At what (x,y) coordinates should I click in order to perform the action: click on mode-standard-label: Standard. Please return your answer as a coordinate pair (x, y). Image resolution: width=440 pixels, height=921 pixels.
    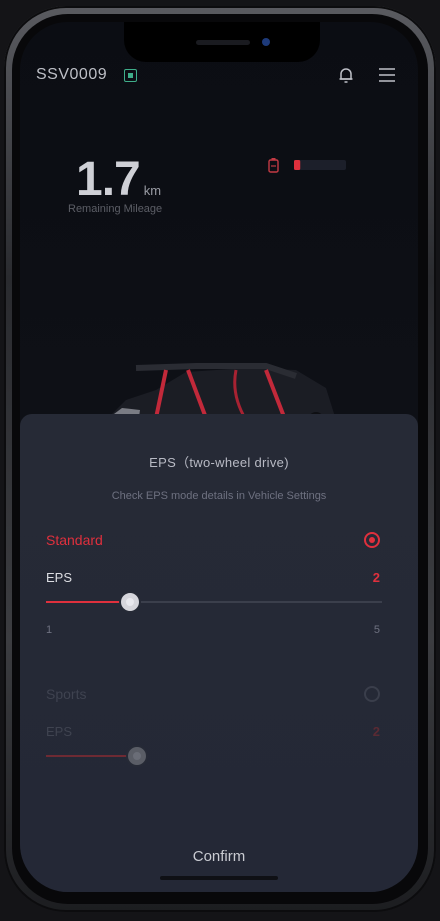
    Looking at the image, I should click on (74, 540).